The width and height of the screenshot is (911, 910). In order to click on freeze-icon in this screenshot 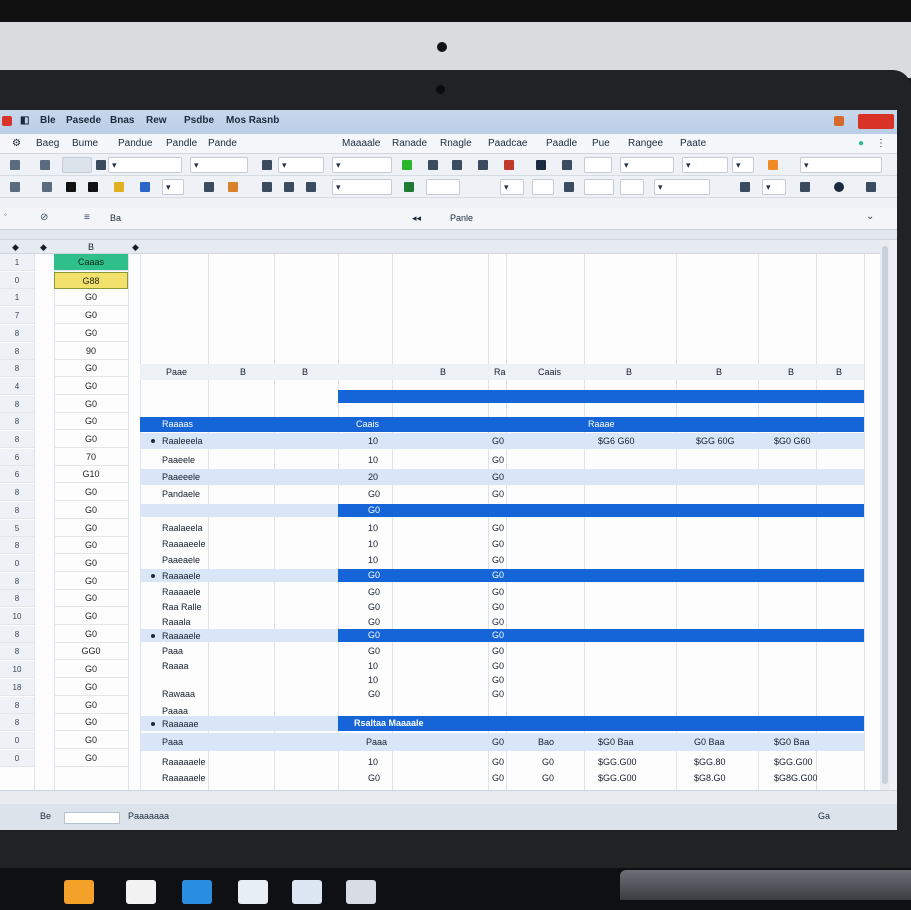, I will do `click(569, 187)`.